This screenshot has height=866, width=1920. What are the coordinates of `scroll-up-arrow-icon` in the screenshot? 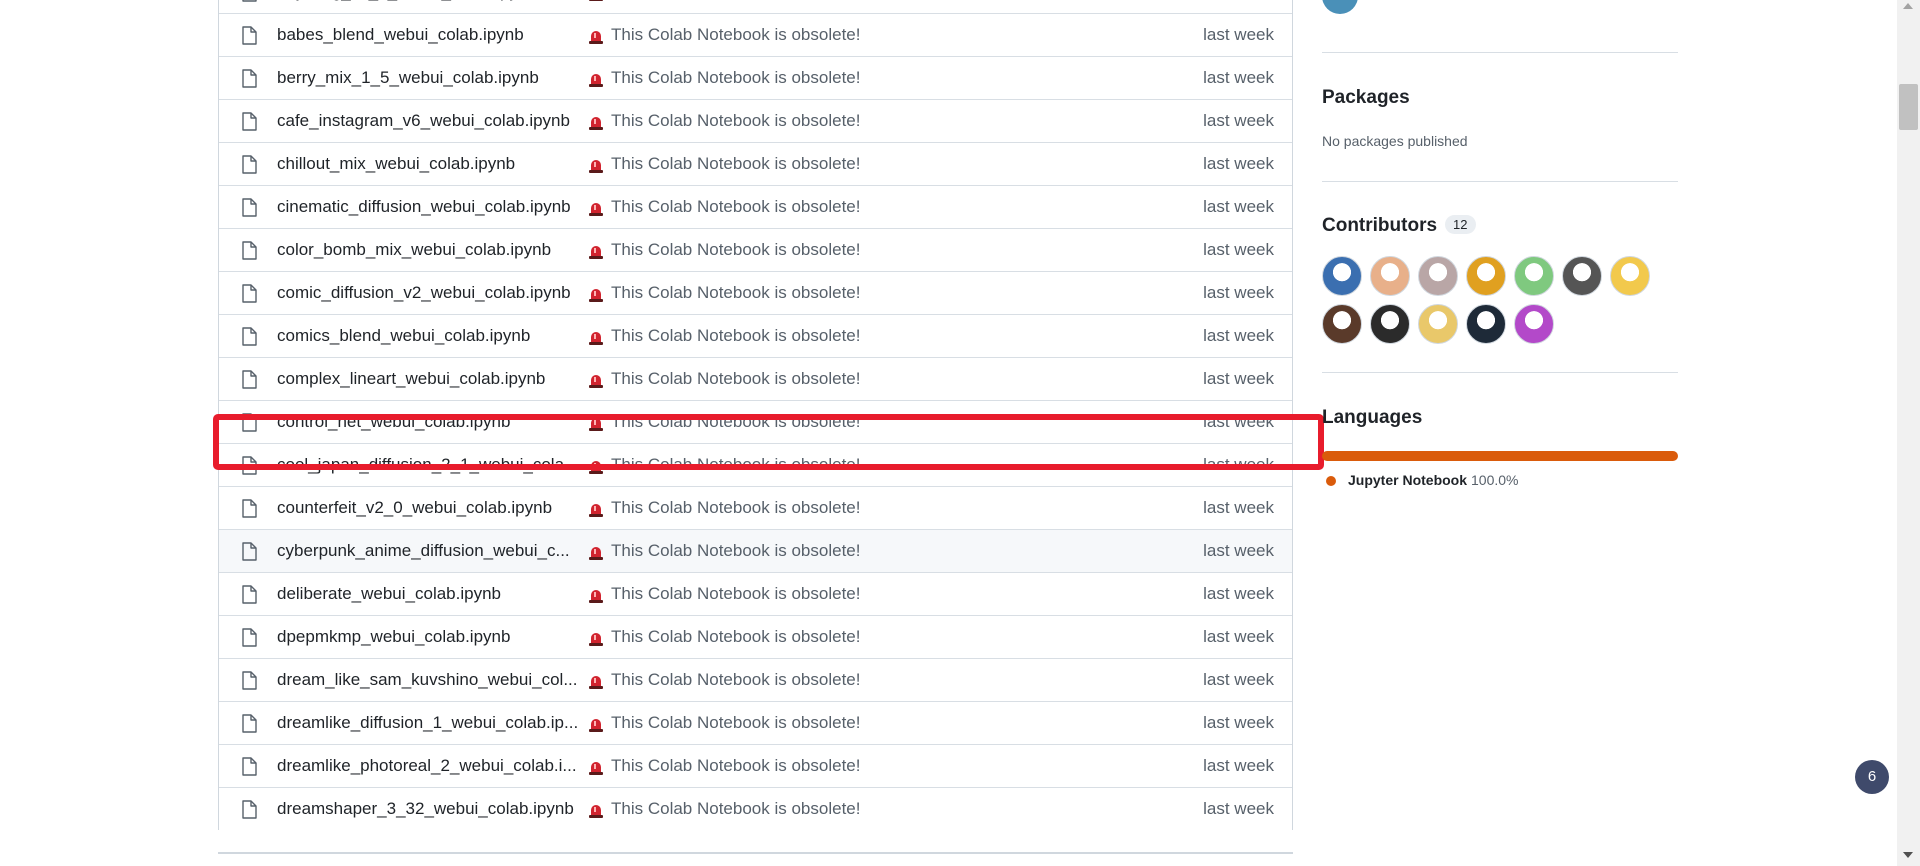 It's located at (1908, 6).